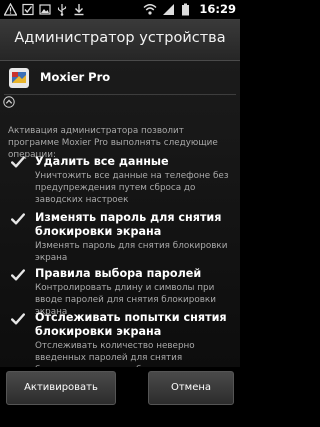 This screenshot has width=320, height=427. I want to click on photo-icon, so click(45, 9).